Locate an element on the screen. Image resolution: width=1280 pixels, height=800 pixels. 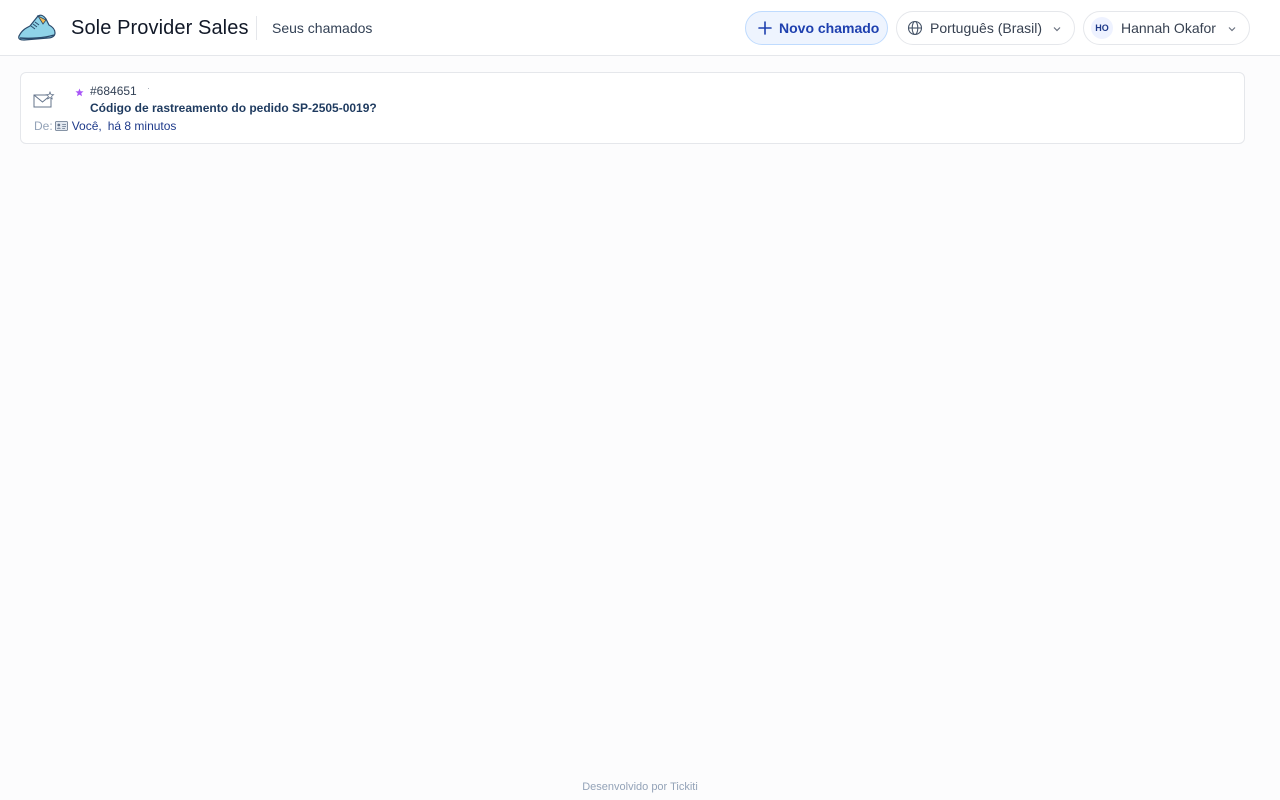
nav-your-tickets: Seus chamados is located at coordinates (322, 28).